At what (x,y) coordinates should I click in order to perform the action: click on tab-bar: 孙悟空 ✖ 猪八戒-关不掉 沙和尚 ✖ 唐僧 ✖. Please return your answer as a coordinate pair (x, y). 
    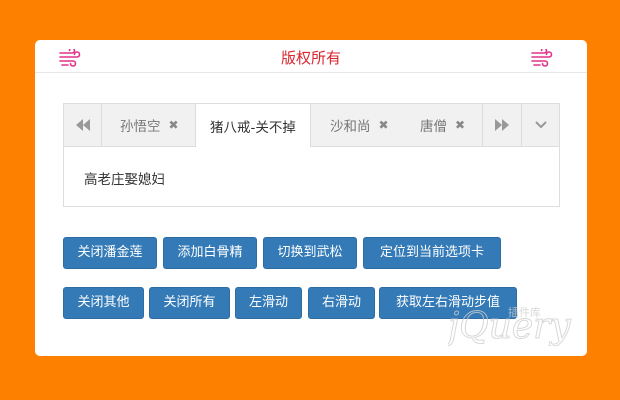
    Looking at the image, I should click on (311, 125).